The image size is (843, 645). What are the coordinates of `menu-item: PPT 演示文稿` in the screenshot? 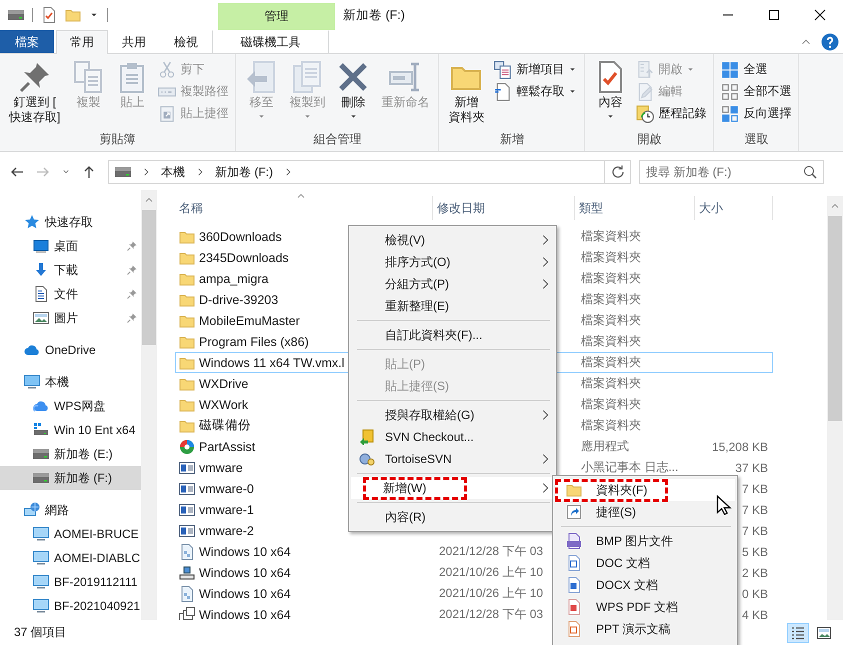 It's located at (645, 629).